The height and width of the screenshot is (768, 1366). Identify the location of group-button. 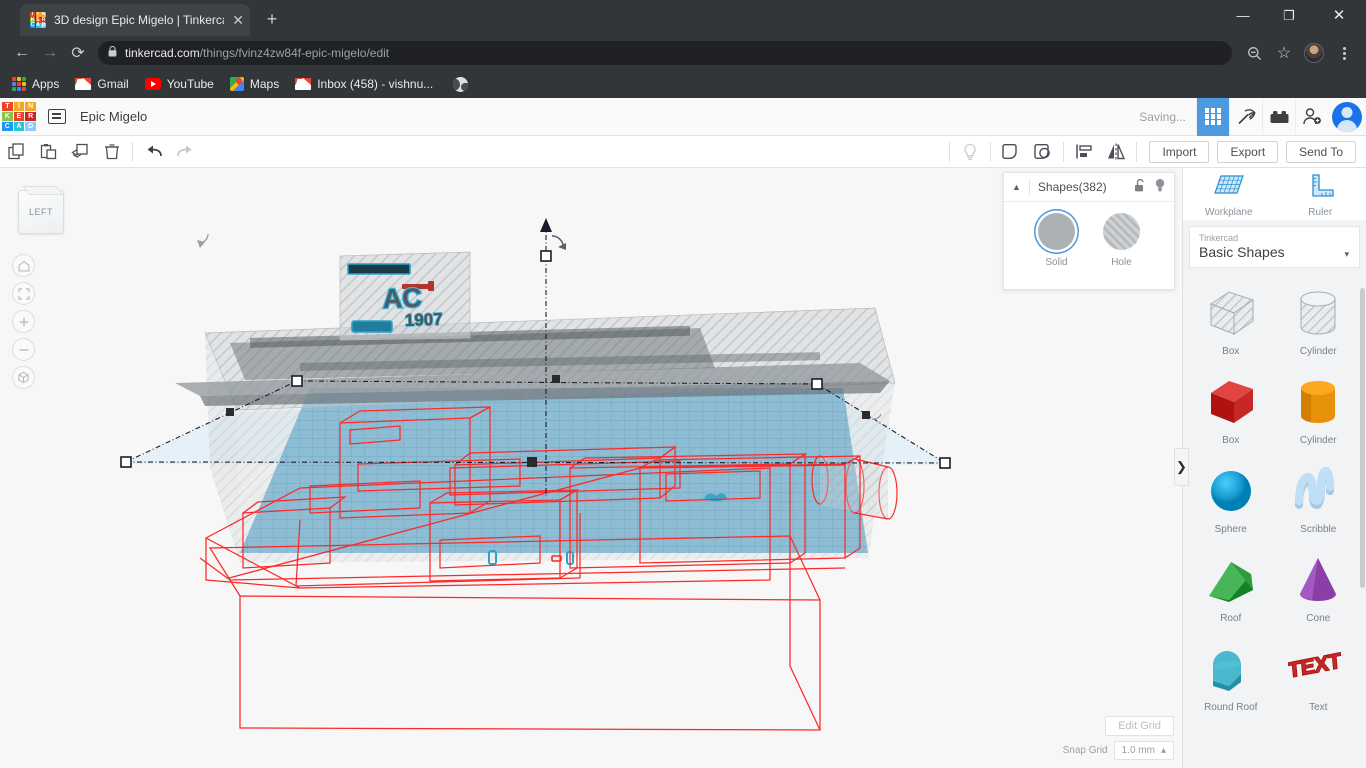
(1011, 152).